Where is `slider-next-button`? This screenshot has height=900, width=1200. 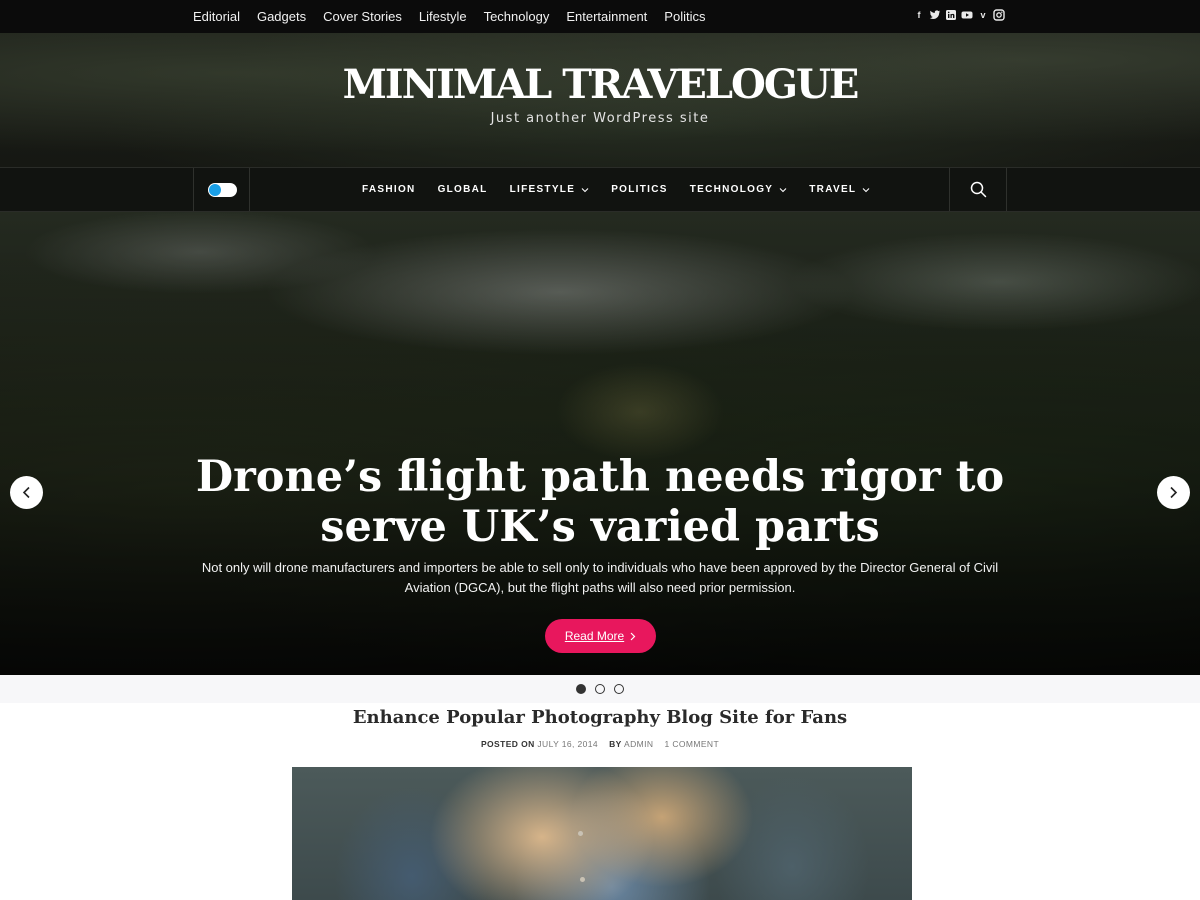 slider-next-button is located at coordinates (1173, 492).